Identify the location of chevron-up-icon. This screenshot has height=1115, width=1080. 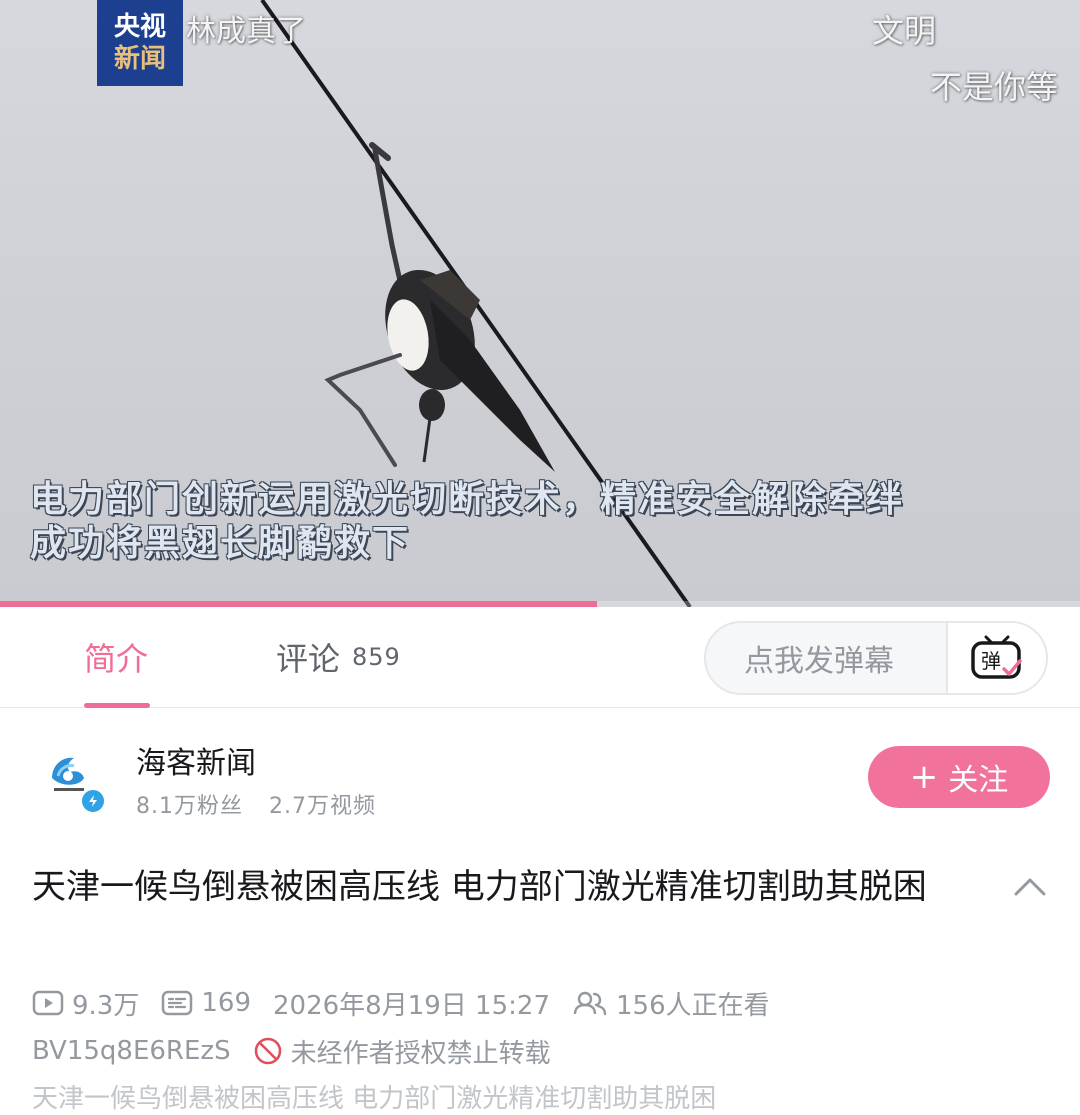
(1030, 888).